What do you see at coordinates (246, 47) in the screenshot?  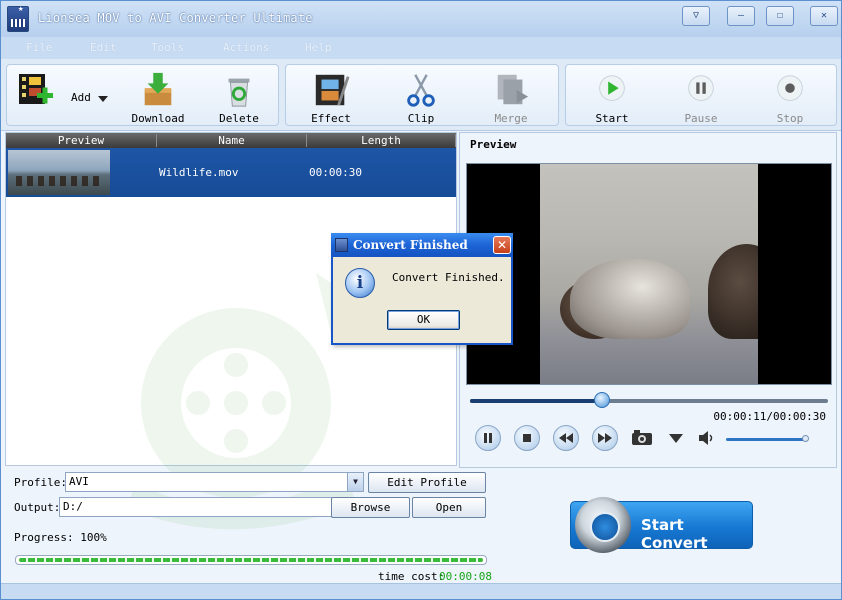 I see `menu-actions: Actions` at bounding box center [246, 47].